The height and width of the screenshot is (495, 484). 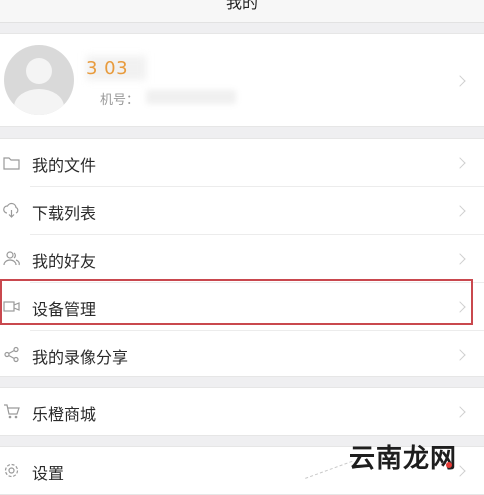 What do you see at coordinates (11, 258) in the screenshot?
I see `friends-icon` at bounding box center [11, 258].